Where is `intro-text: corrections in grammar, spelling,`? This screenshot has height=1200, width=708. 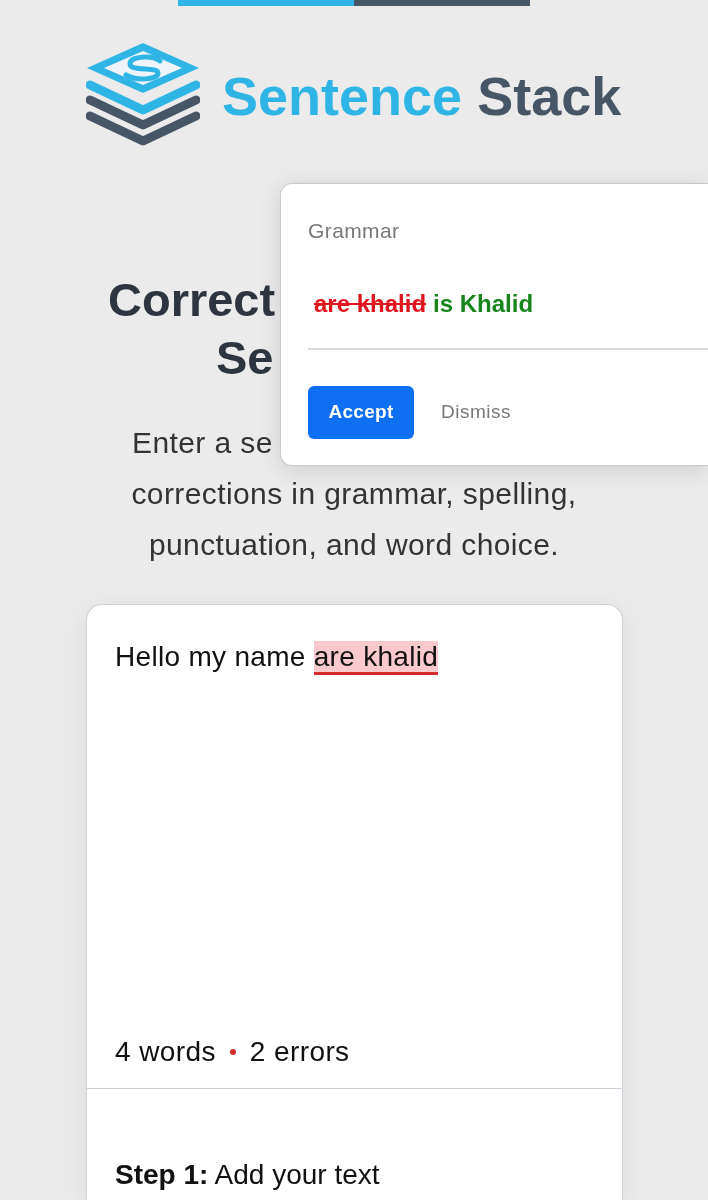
intro-text: corrections in grammar, spelling, is located at coordinates (354, 494).